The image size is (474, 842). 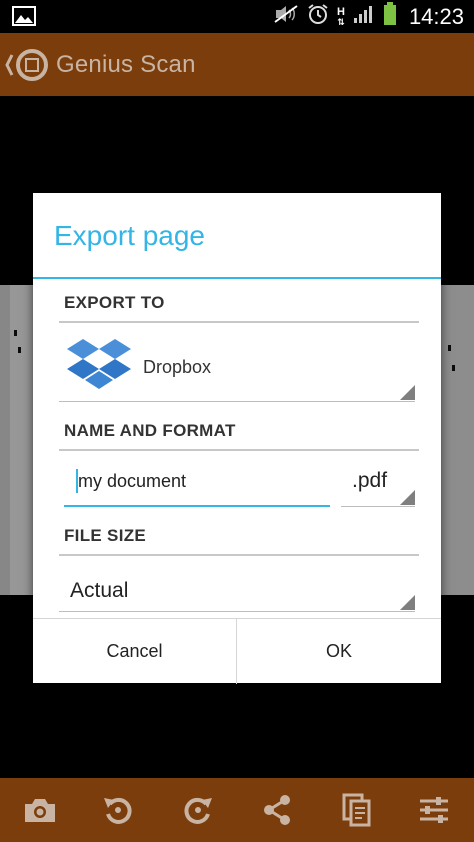 I want to click on ok-button: OK, so click(x=339, y=651).